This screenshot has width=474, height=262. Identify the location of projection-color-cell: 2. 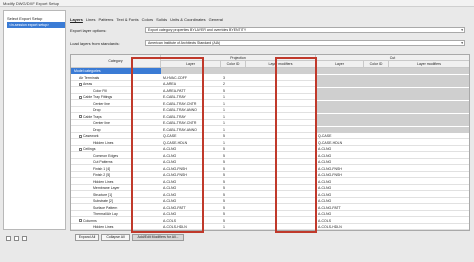
(234, 84).